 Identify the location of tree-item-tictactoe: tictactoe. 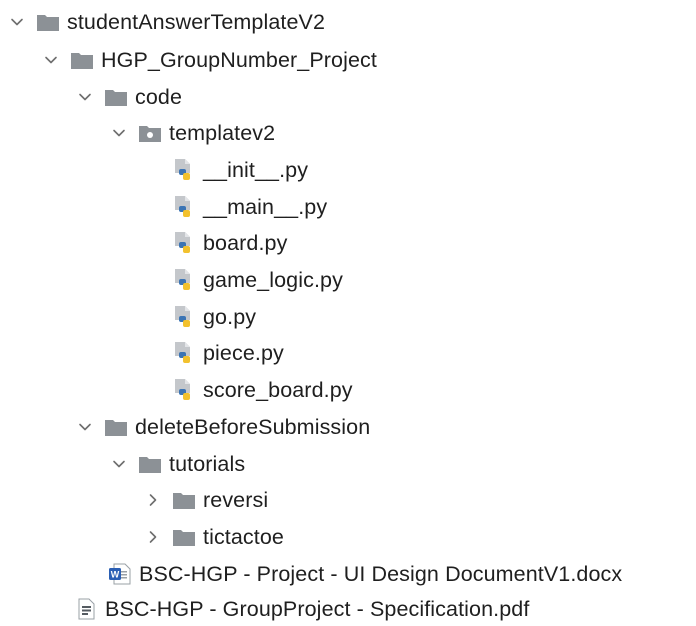
(348, 537).